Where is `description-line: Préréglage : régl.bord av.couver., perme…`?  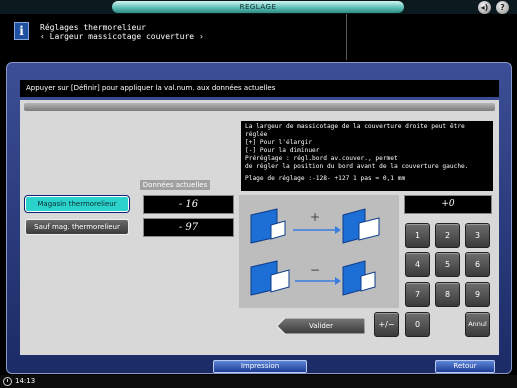
description-line: Préréglage : régl.bord av.couver., perme… is located at coordinates (321, 158).